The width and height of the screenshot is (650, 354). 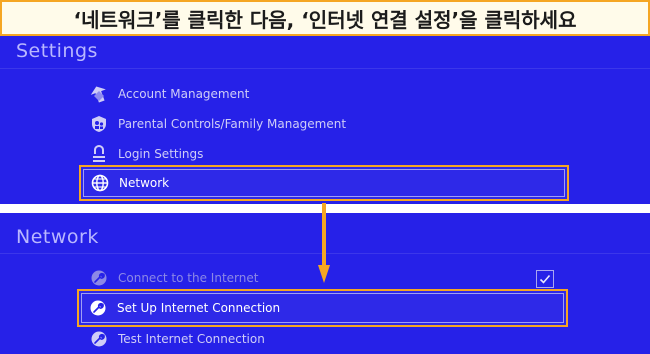 I want to click on connect-checkbox, so click(x=545, y=279).